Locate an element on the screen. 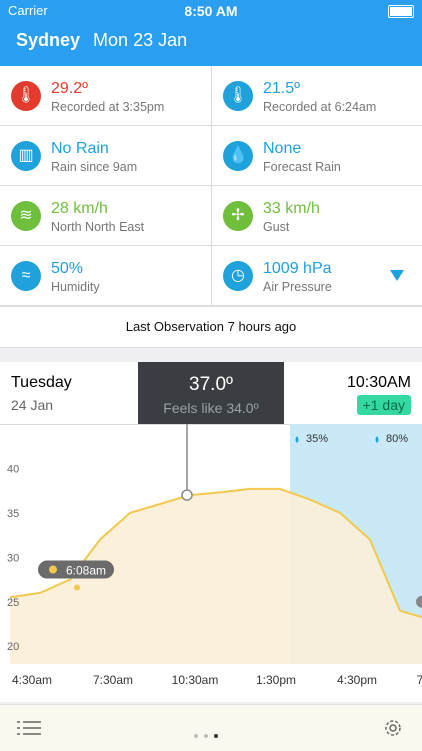 The width and height of the screenshot is (422, 751). y-tick-label: 35 is located at coordinates (13, 514).